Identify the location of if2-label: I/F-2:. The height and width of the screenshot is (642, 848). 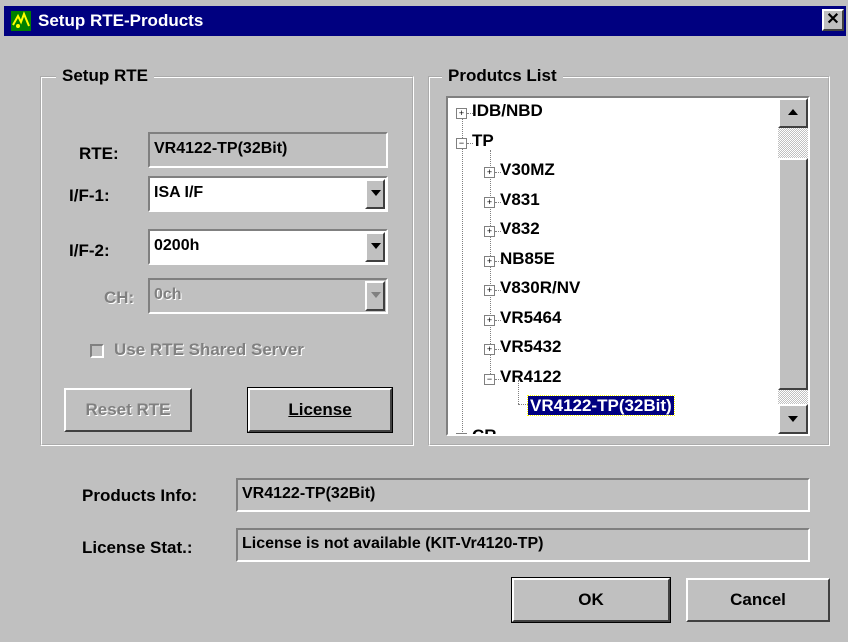
(89, 250).